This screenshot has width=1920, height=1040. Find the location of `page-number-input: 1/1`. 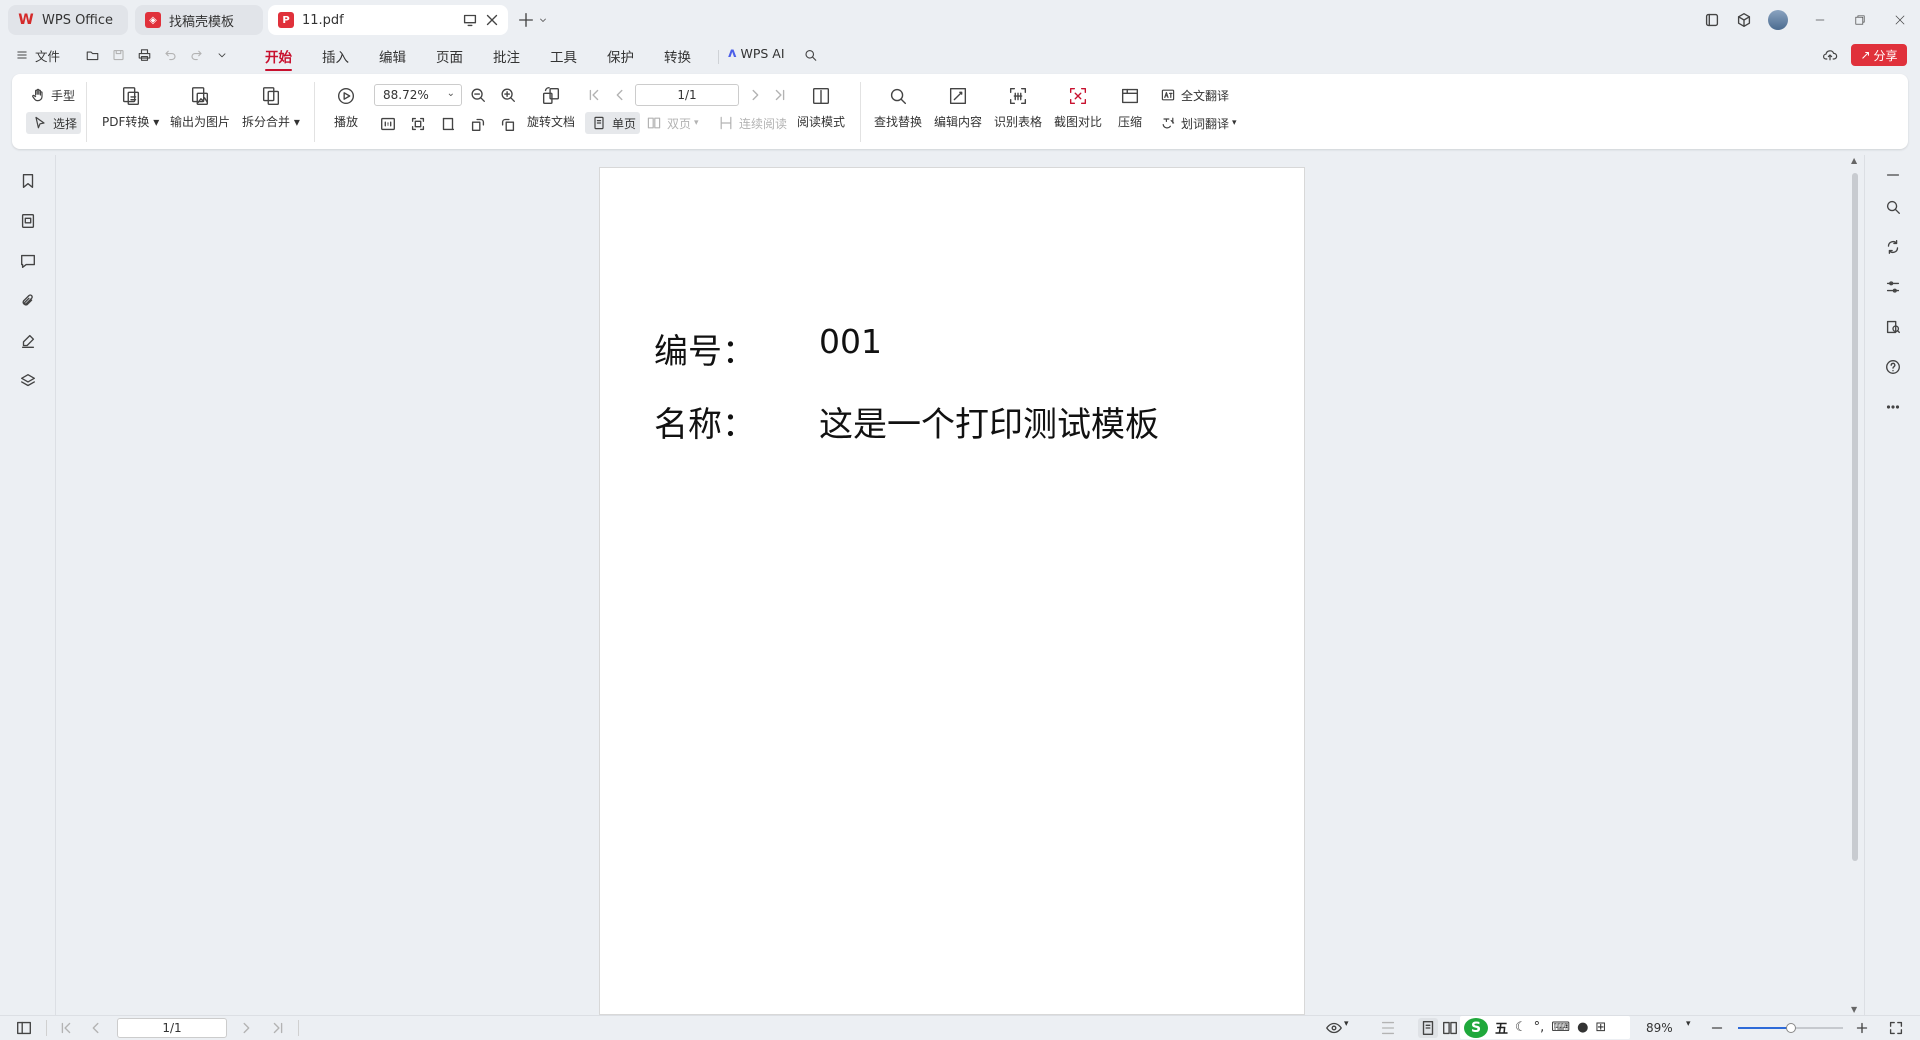

page-number-input: 1/1 is located at coordinates (687, 95).